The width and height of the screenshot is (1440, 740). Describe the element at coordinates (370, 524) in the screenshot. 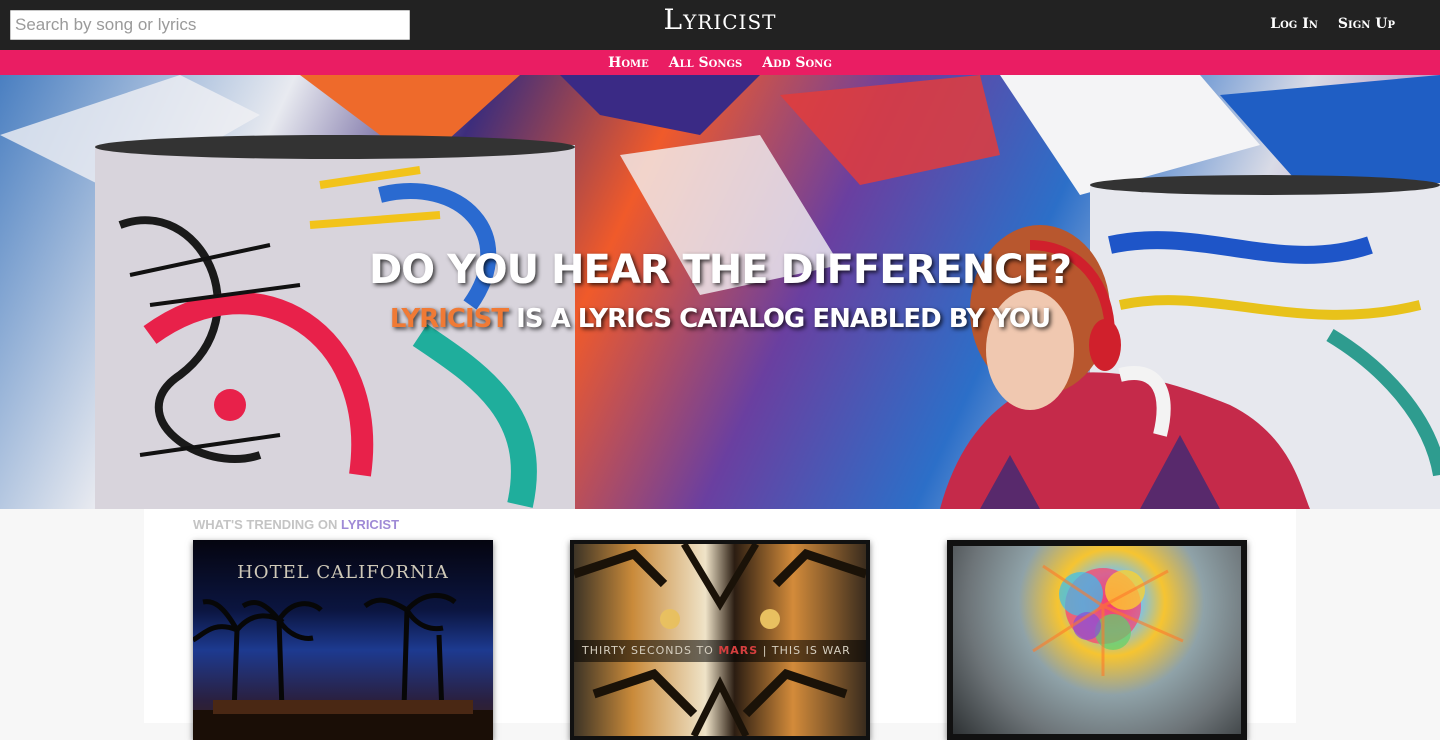

I see `trending-heading-brand: LYRICIST` at that location.